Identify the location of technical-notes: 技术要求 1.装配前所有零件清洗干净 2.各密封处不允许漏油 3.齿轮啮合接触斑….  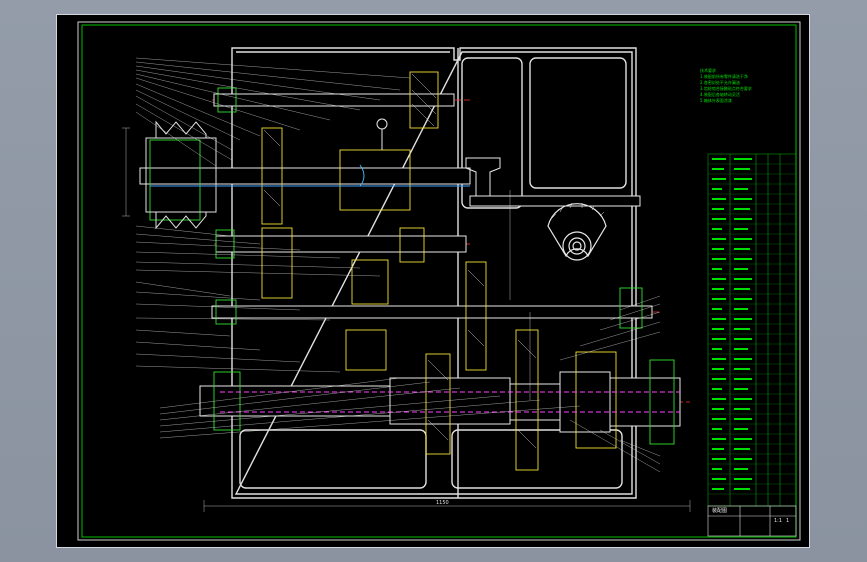
(726, 86).